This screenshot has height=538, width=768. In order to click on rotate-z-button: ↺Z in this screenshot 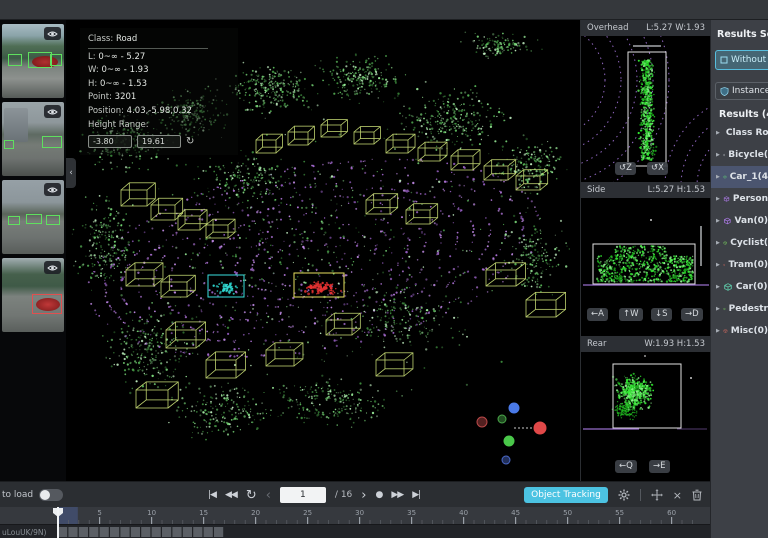, I will do `click(625, 168)`.